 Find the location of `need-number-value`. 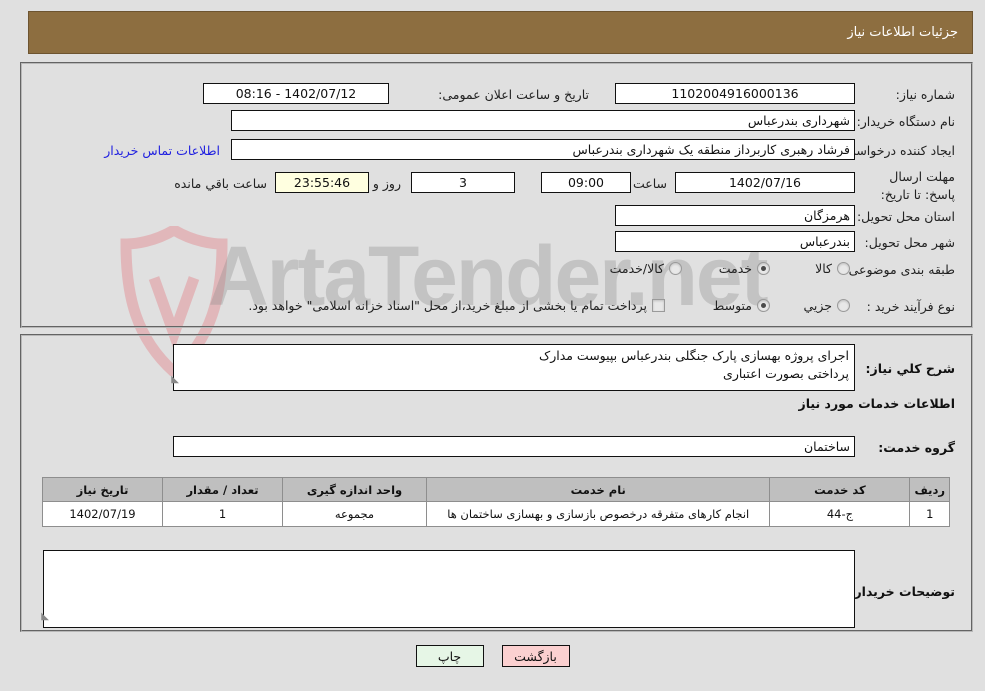

need-number-value is located at coordinates (735, 93).